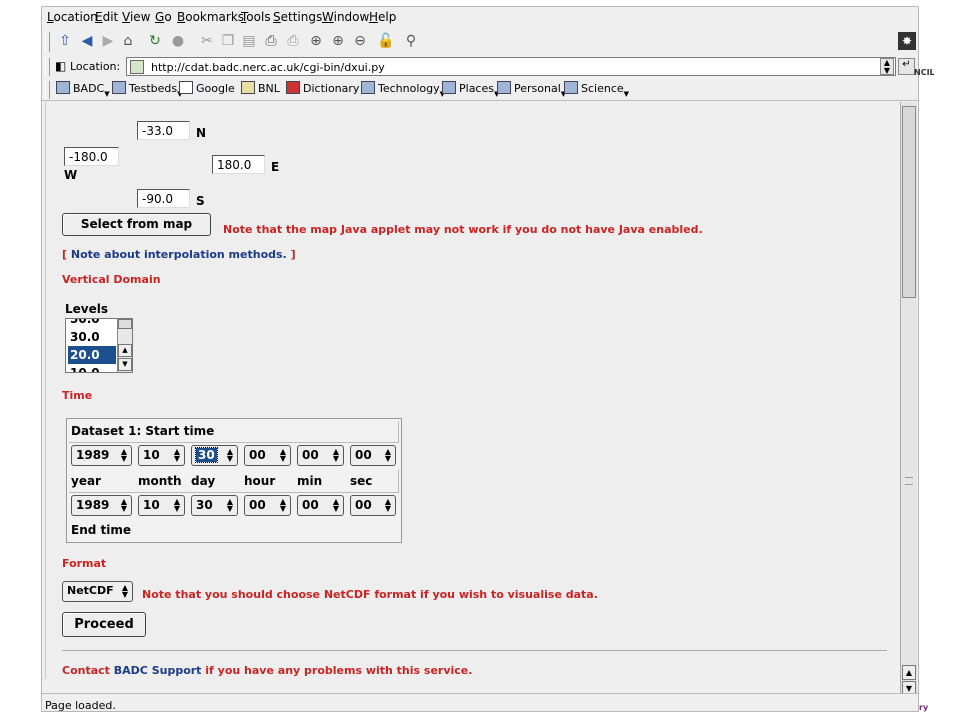 Image resolution: width=960 pixels, height=720 pixels. What do you see at coordinates (179, 254) in the screenshot?
I see `interpolation-note-link: Note about interpolation methods.` at bounding box center [179, 254].